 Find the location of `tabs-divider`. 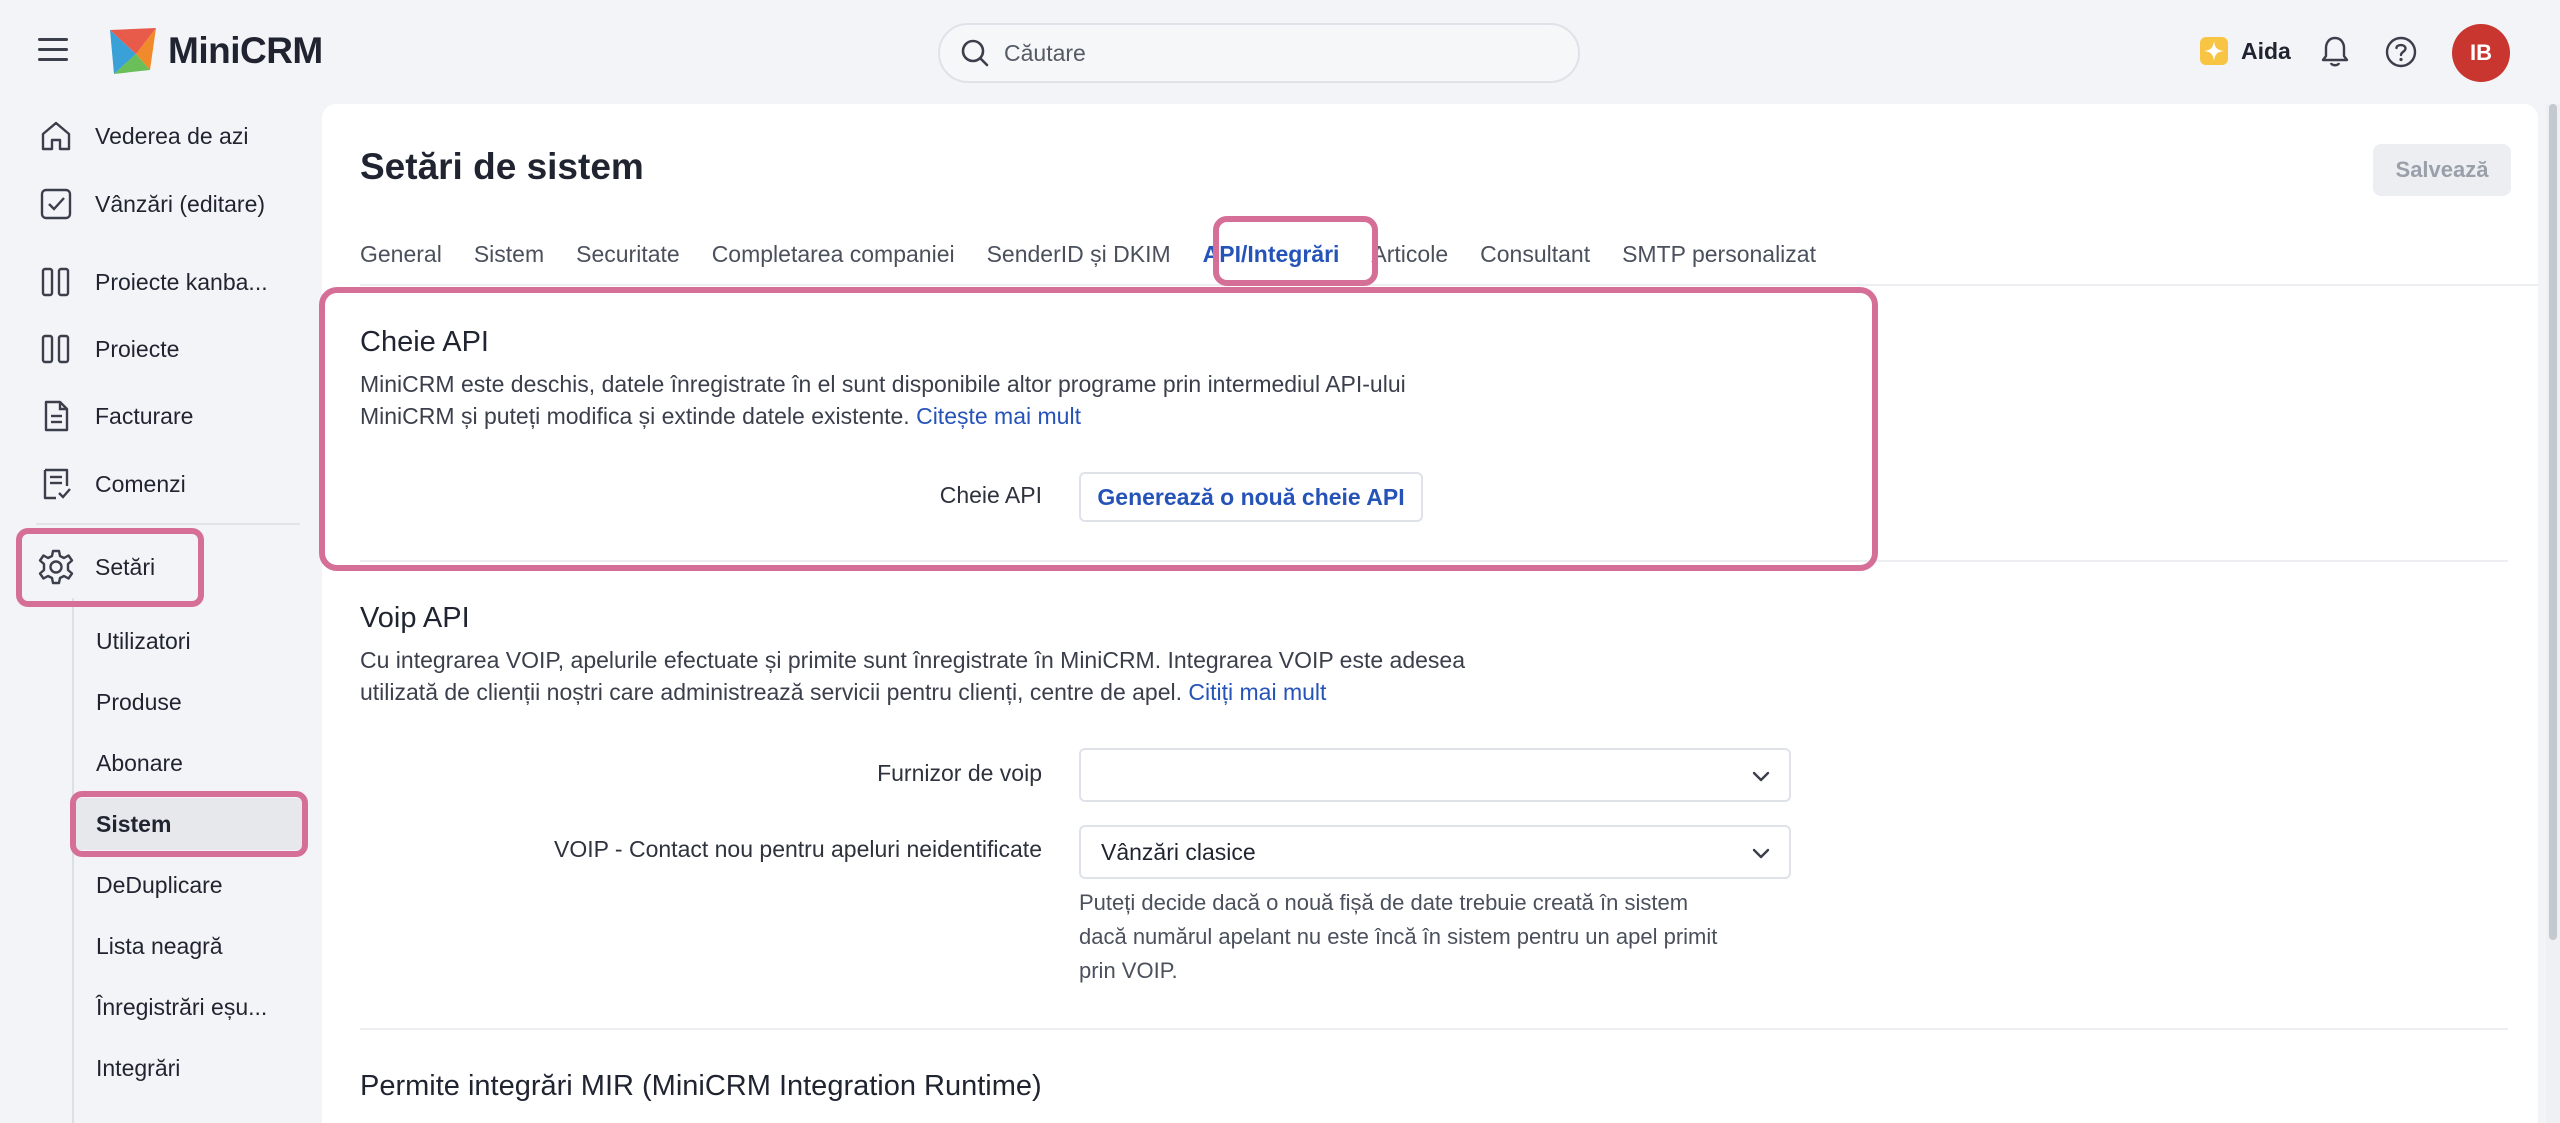

tabs-divider is located at coordinates (1449, 285).